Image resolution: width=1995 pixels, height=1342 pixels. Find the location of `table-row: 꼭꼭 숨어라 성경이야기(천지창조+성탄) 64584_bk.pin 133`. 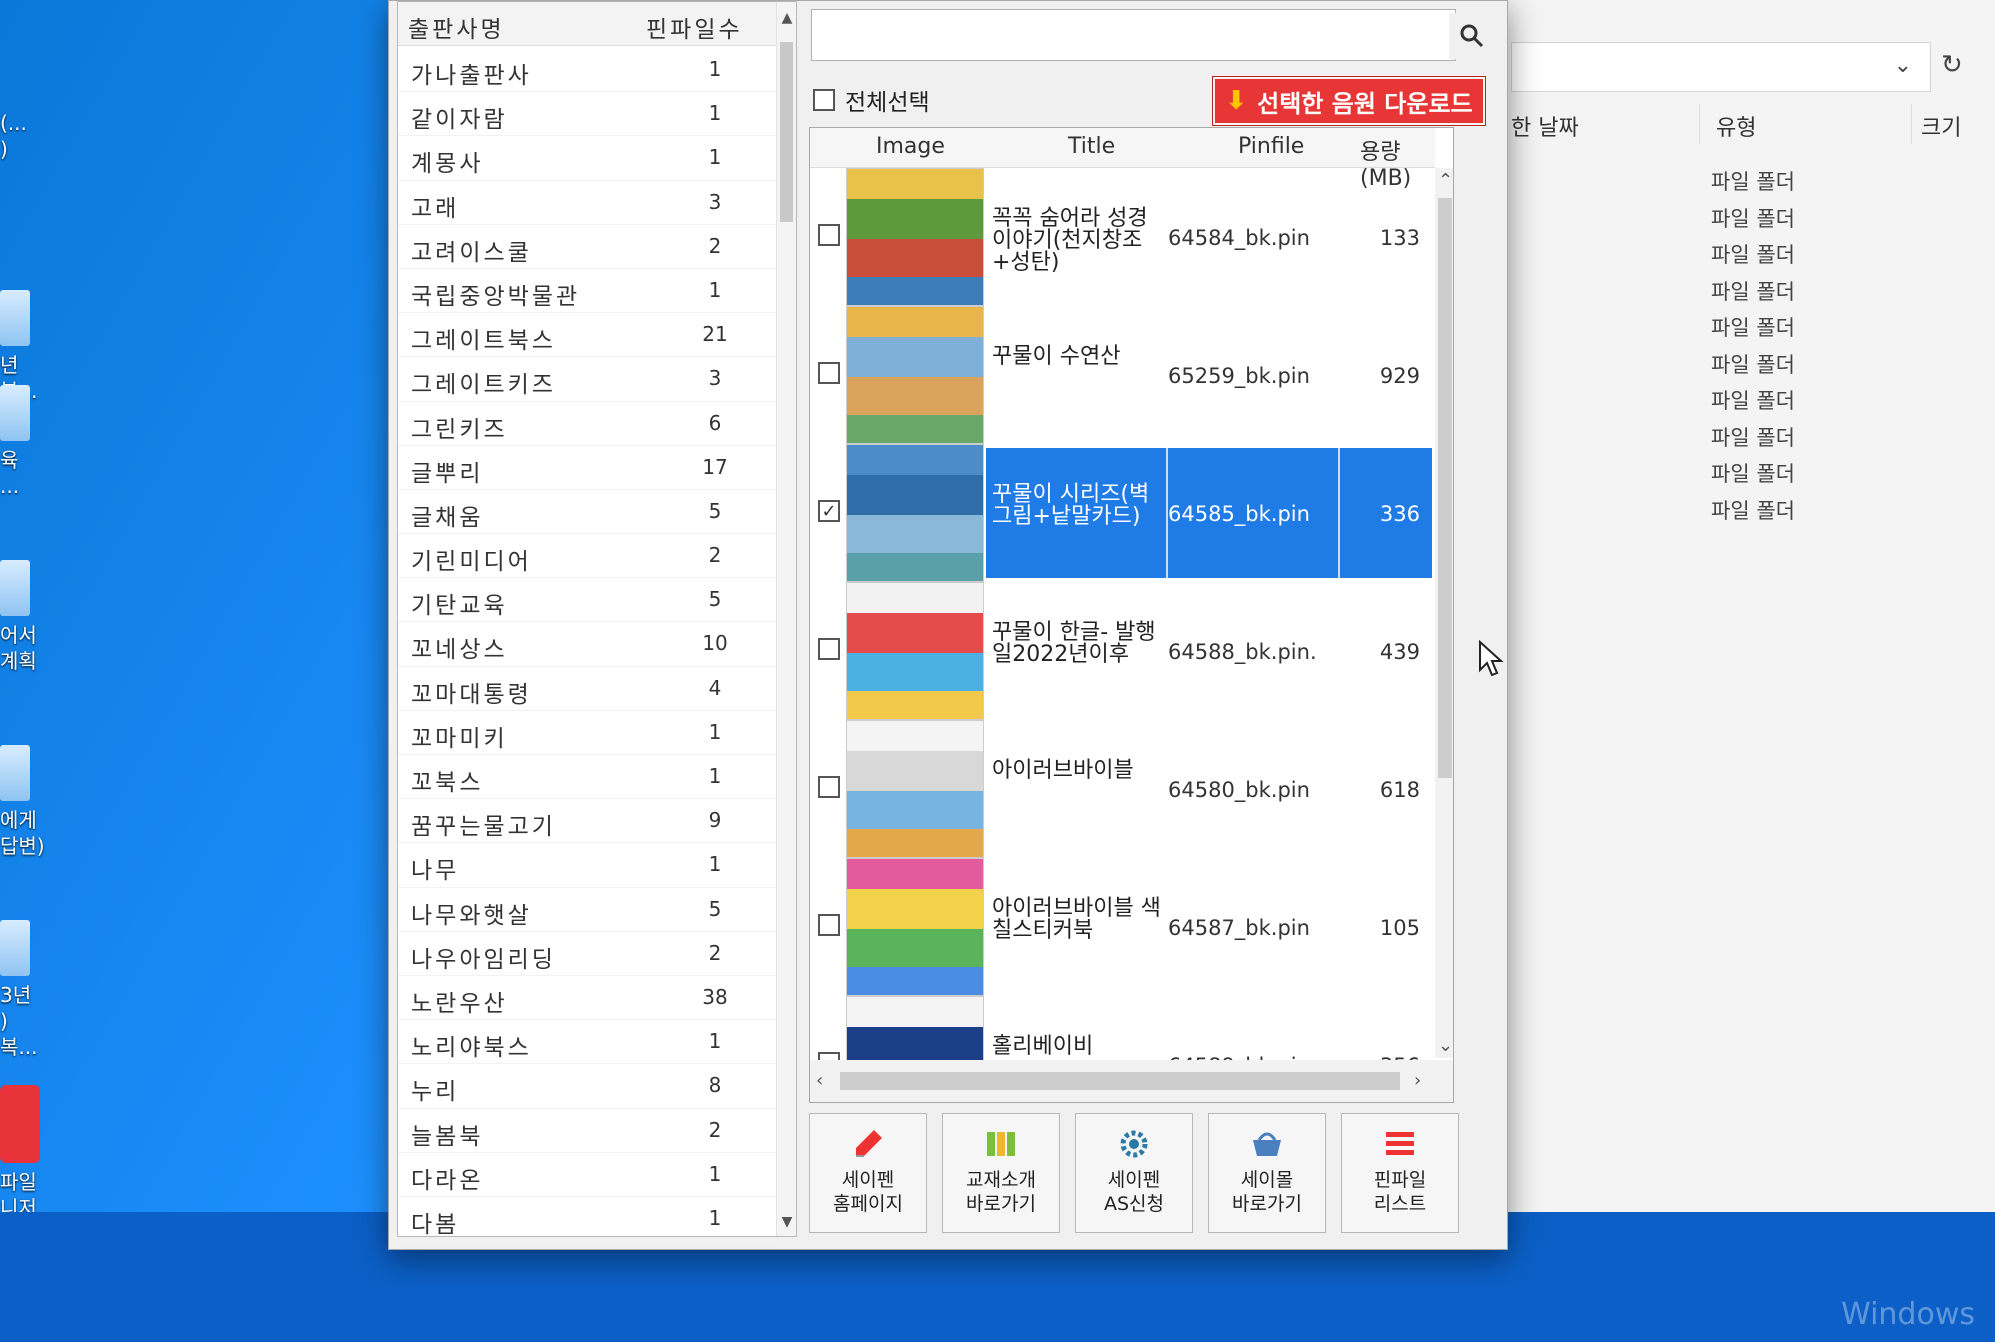

table-row: 꼭꼭 숨어라 성경이야기(천지창조+성탄) 64584_bk.pin 133 is located at coordinates (1122, 237).